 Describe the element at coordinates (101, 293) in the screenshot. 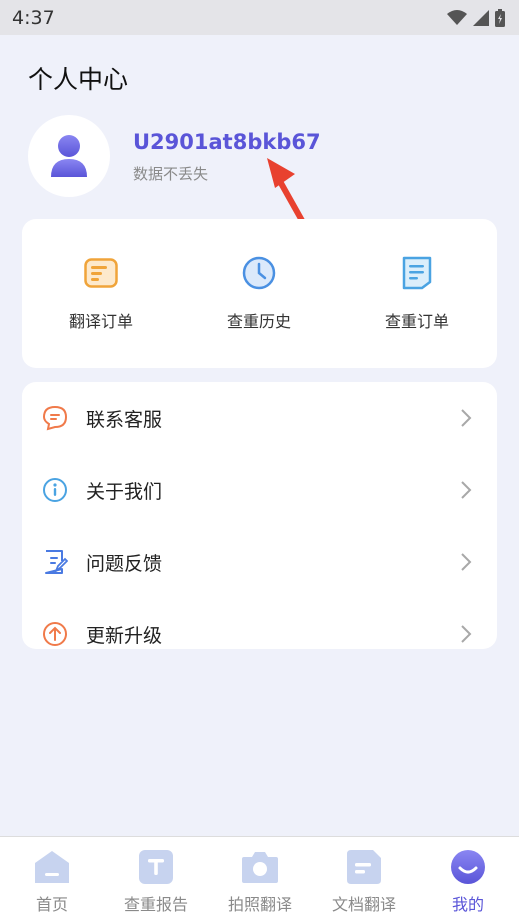

I see `quick-translate-order: 翻译订单` at that location.